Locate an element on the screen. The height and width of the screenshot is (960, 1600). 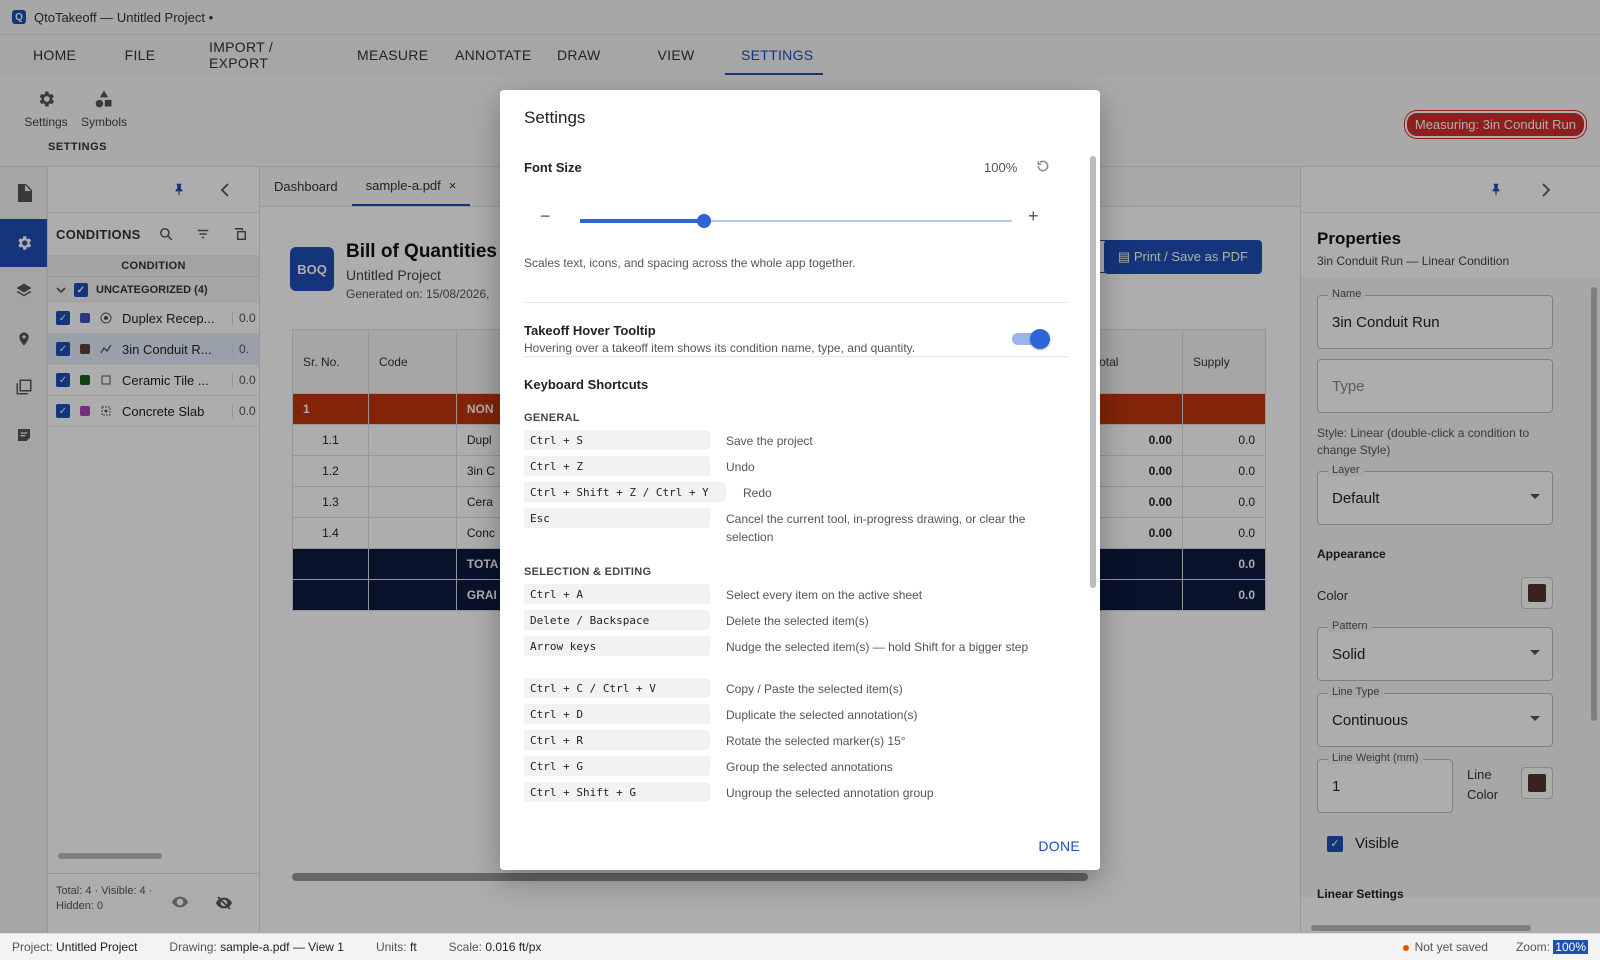
dialog-title: Settings is located at coordinates (555, 117).